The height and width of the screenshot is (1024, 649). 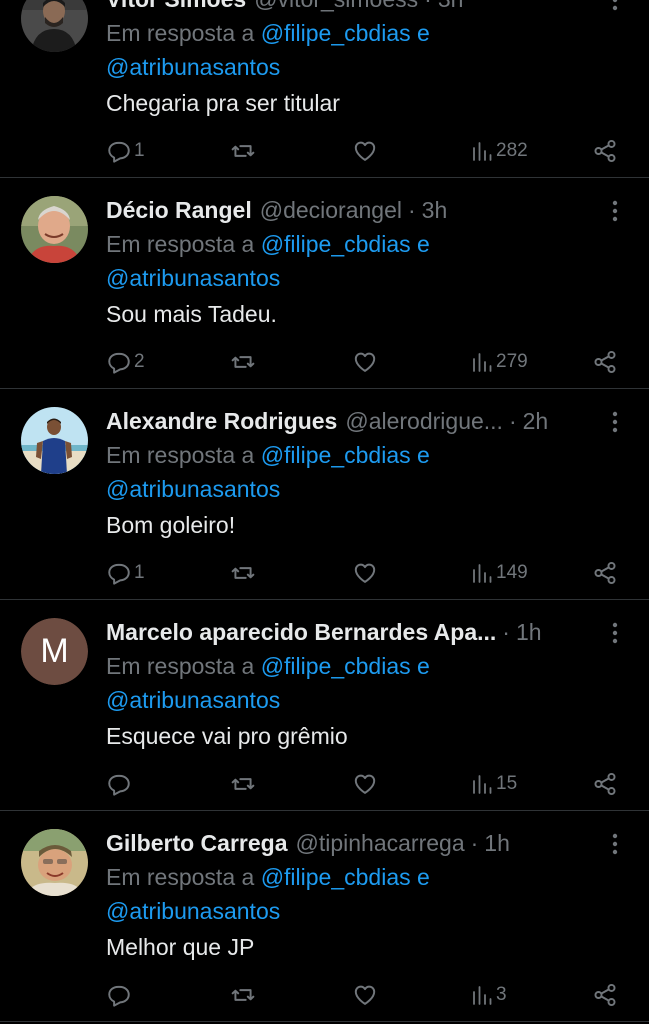 What do you see at coordinates (197, 843) in the screenshot?
I see `display-name: Gilberto Carrega` at bounding box center [197, 843].